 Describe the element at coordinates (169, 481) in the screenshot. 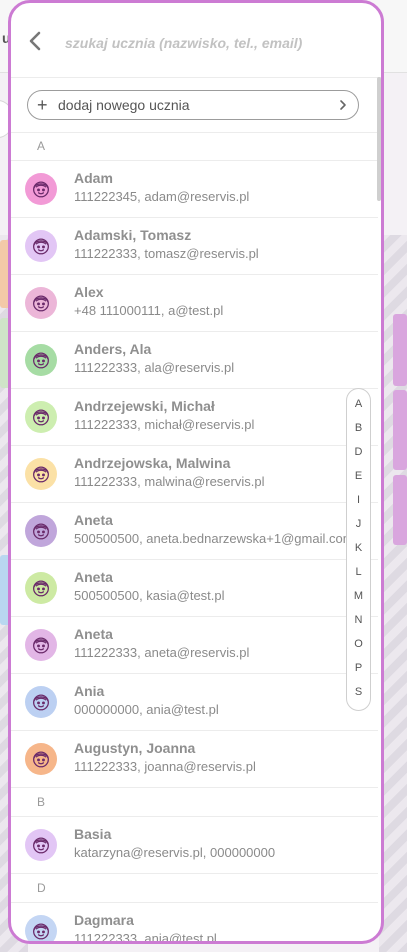

I see `student-contact: 111222333, malwina@reservis.pl` at that location.